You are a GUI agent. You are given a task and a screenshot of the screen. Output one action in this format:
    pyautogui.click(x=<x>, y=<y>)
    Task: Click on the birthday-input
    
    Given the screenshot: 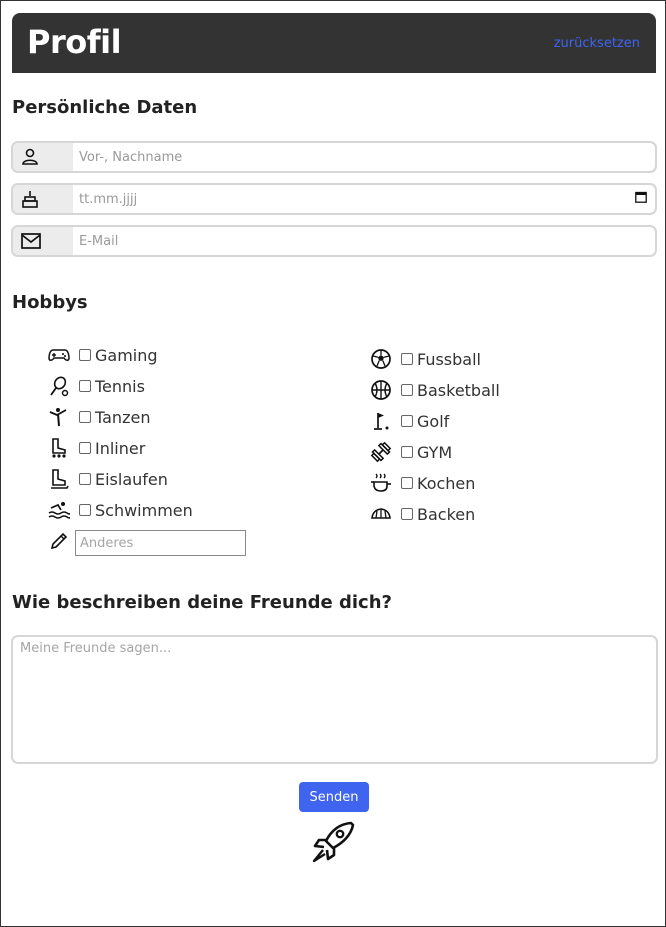 What is the action you would take?
    pyautogui.click(x=363, y=199)
    